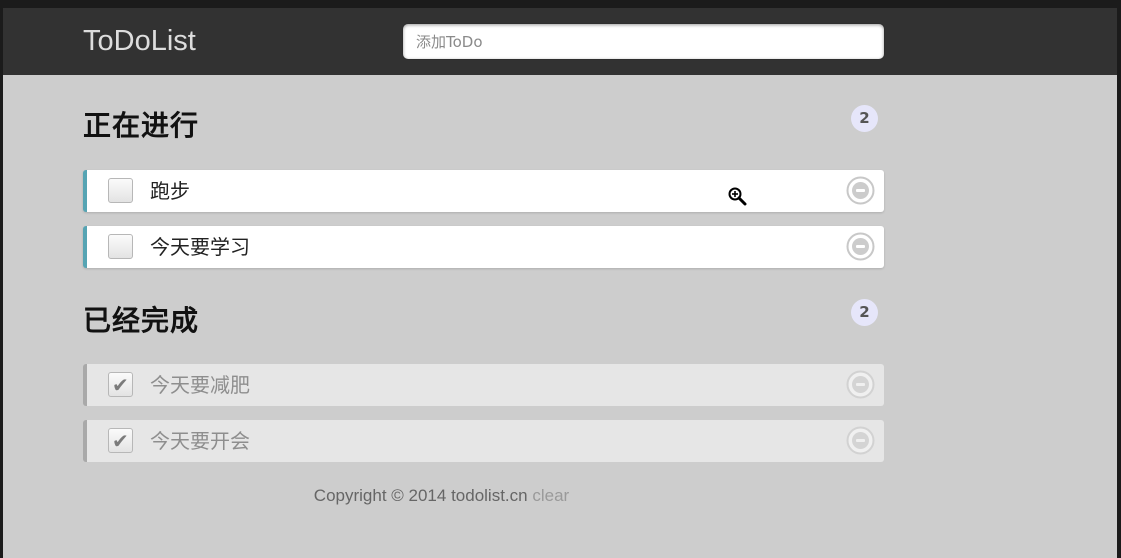 Image resolution: width=1121 pixels, height=558 pixels. Describe the element at coordinates (170, 191) in the screenshot. I see `todo-item-label: 跑步` at that location.